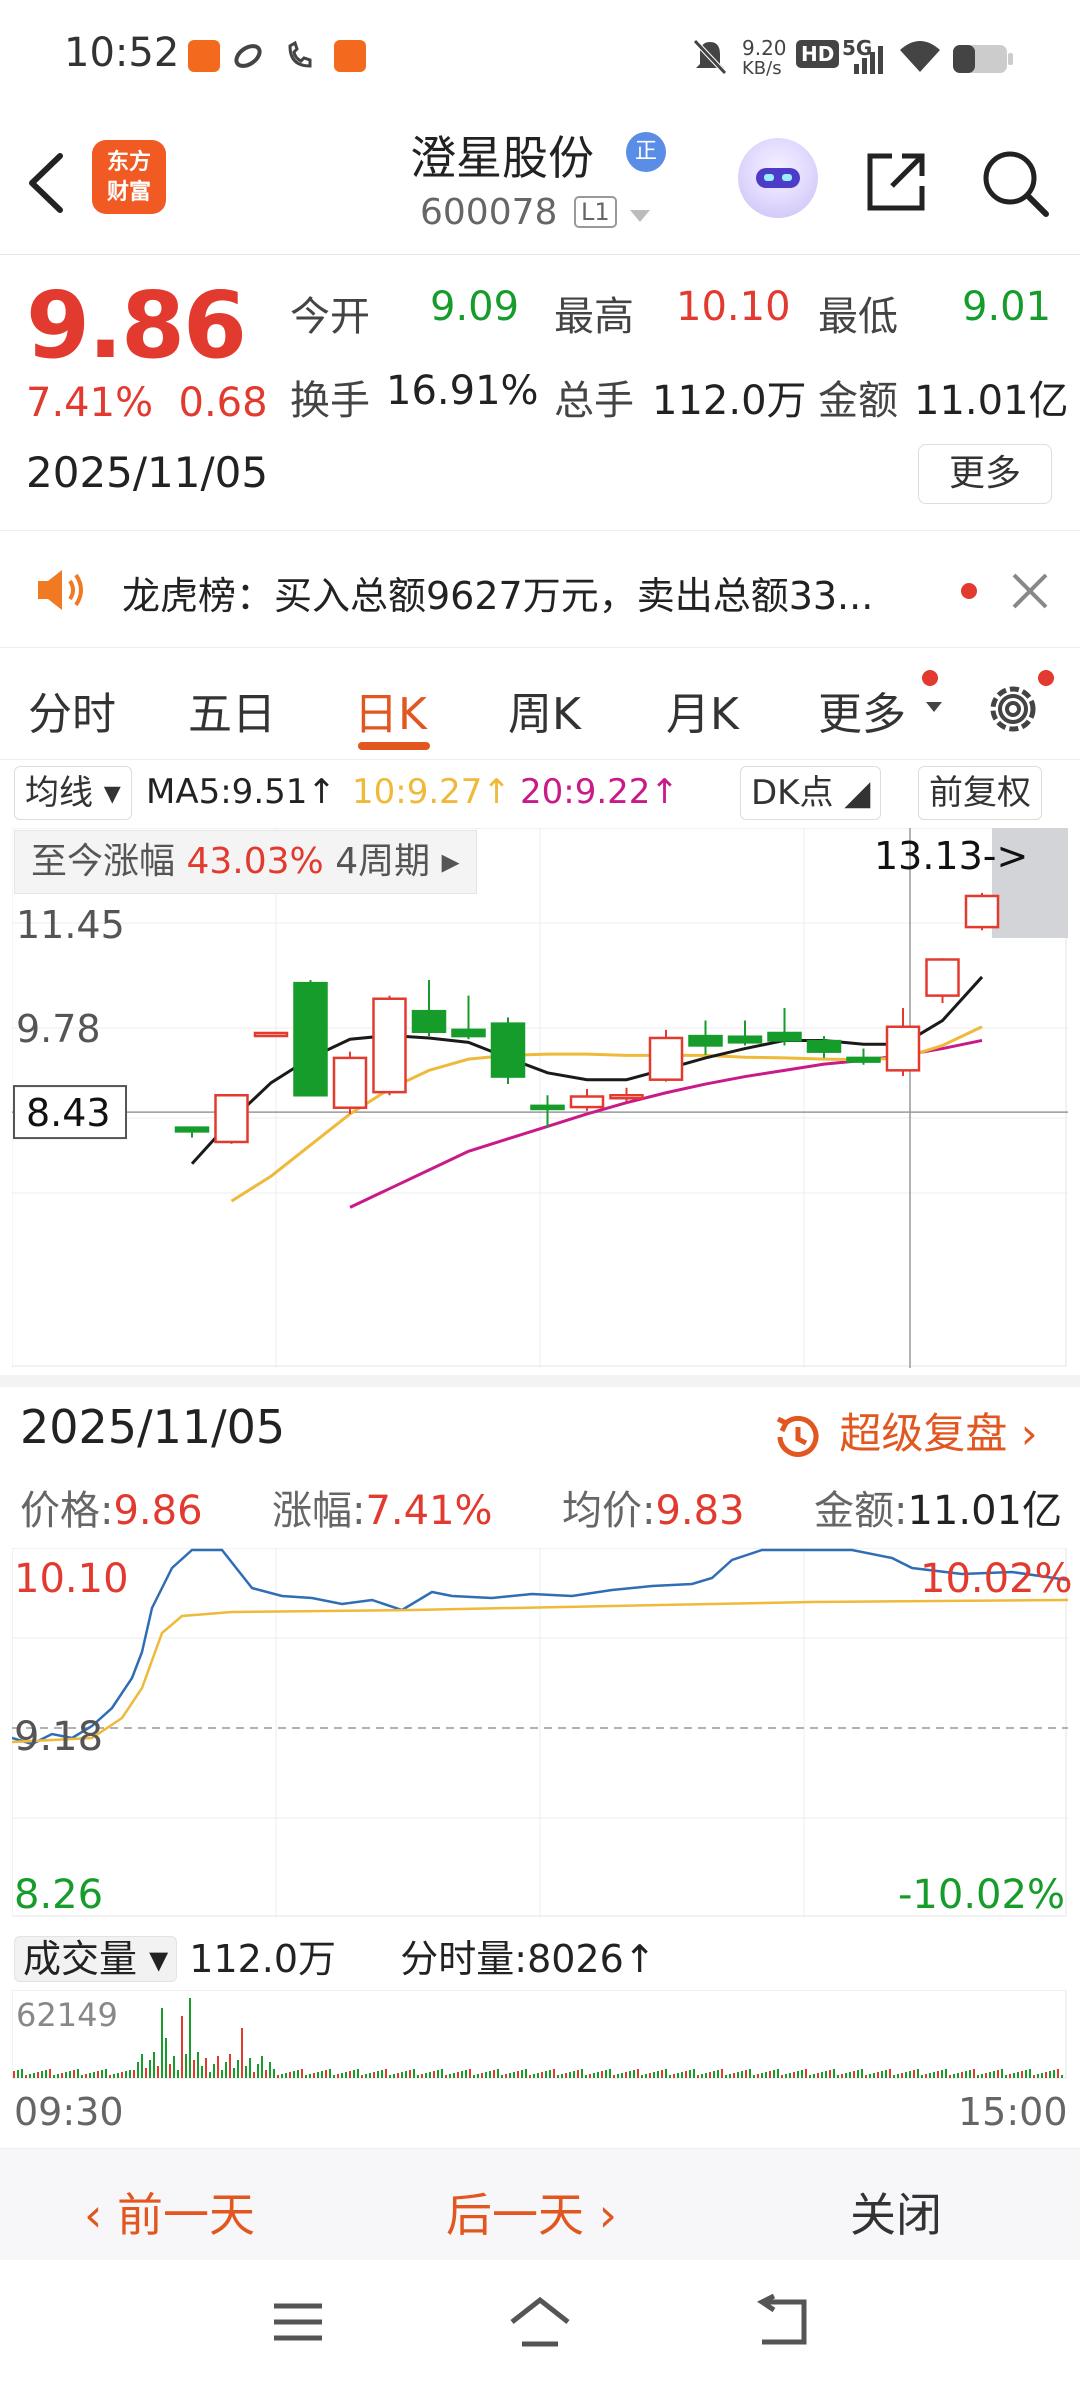 This screenshot has height=2388, width=1080. I want to click on high-label: 最高, so click(594, 317).